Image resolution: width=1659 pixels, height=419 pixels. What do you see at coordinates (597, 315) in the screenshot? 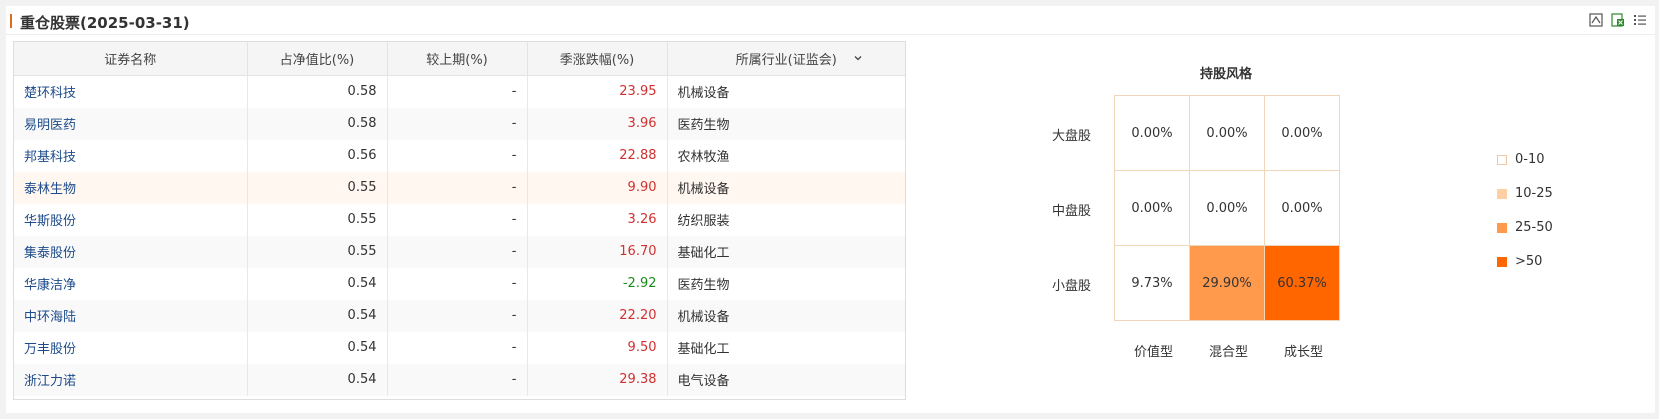
I see `quarter-change: 22.20` at bounding box center [597, 315].